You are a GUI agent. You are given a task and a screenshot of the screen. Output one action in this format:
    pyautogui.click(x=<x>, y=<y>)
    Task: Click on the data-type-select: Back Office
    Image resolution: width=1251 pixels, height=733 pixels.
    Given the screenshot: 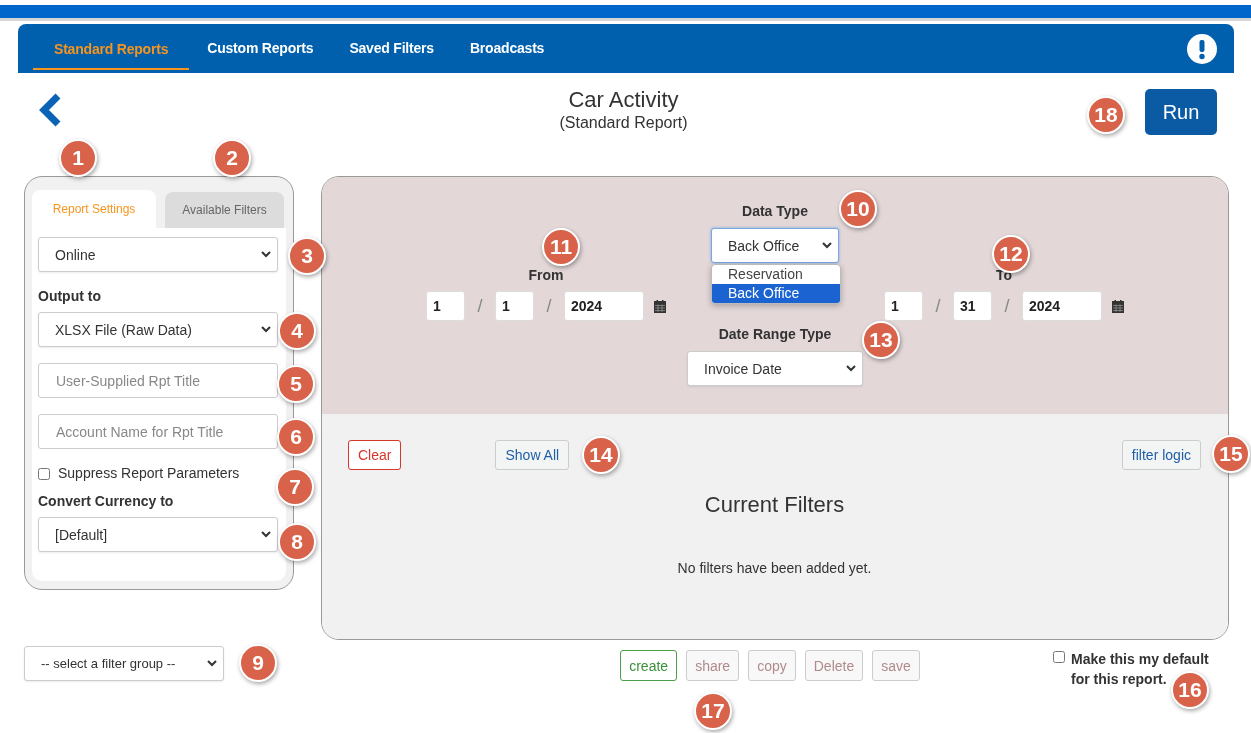 What is the action you would take?
    pyautogui.click(x=775, y=245)
    